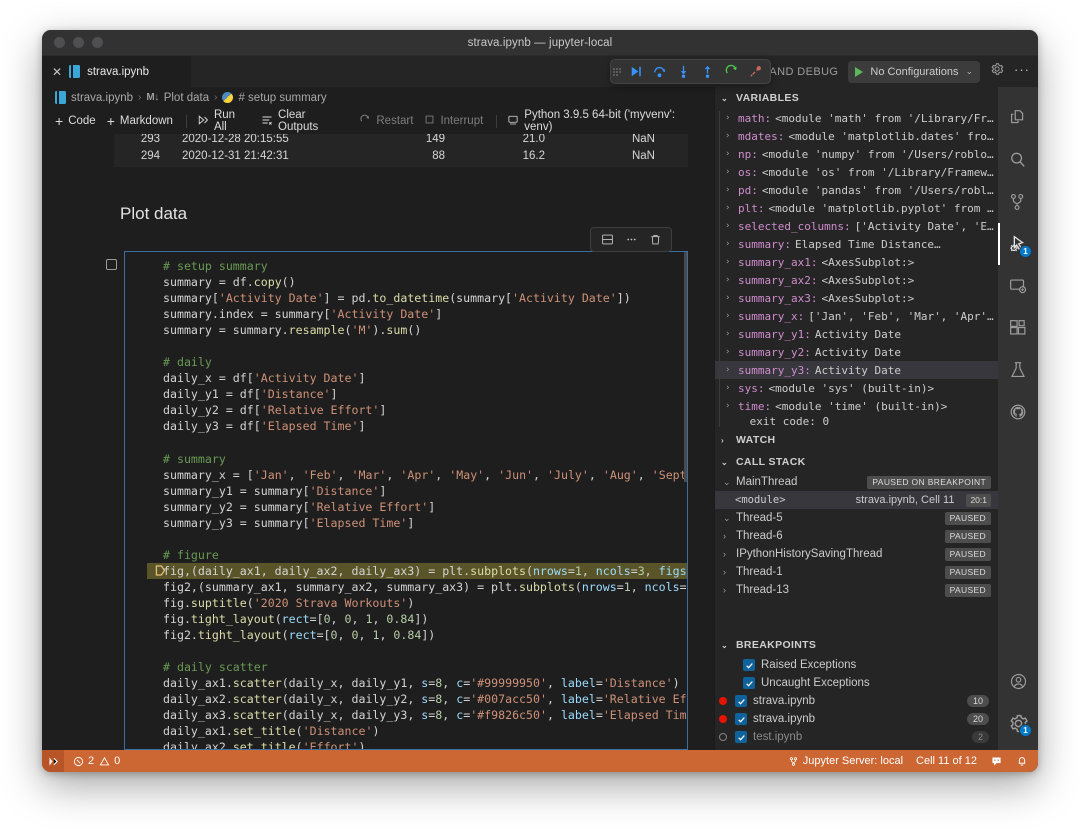 Image resolution: width=1080 pixels, height=829 pixels. I want to click on callstack-row: <module> strava.ipynb, Cell 11 20:1, so click(856, 500).